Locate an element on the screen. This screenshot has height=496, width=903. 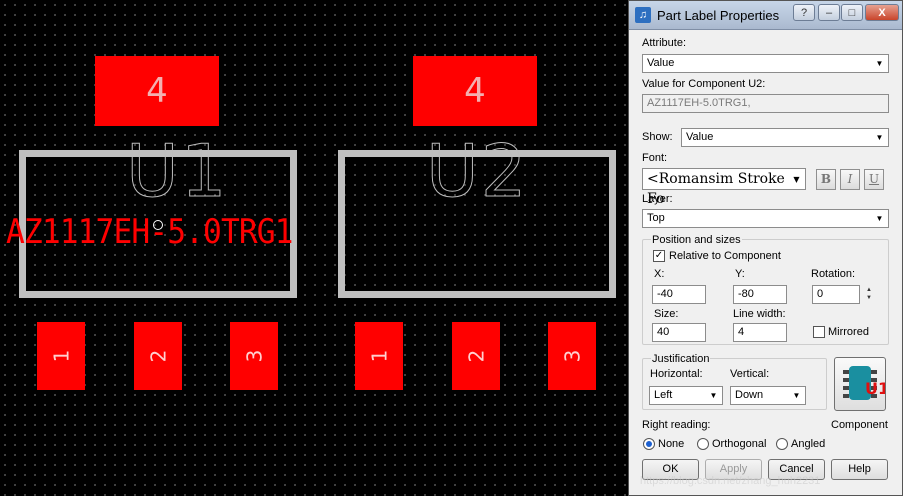
rr-orthogonal-label: Orthogonal is located at coordinates (739, 444).